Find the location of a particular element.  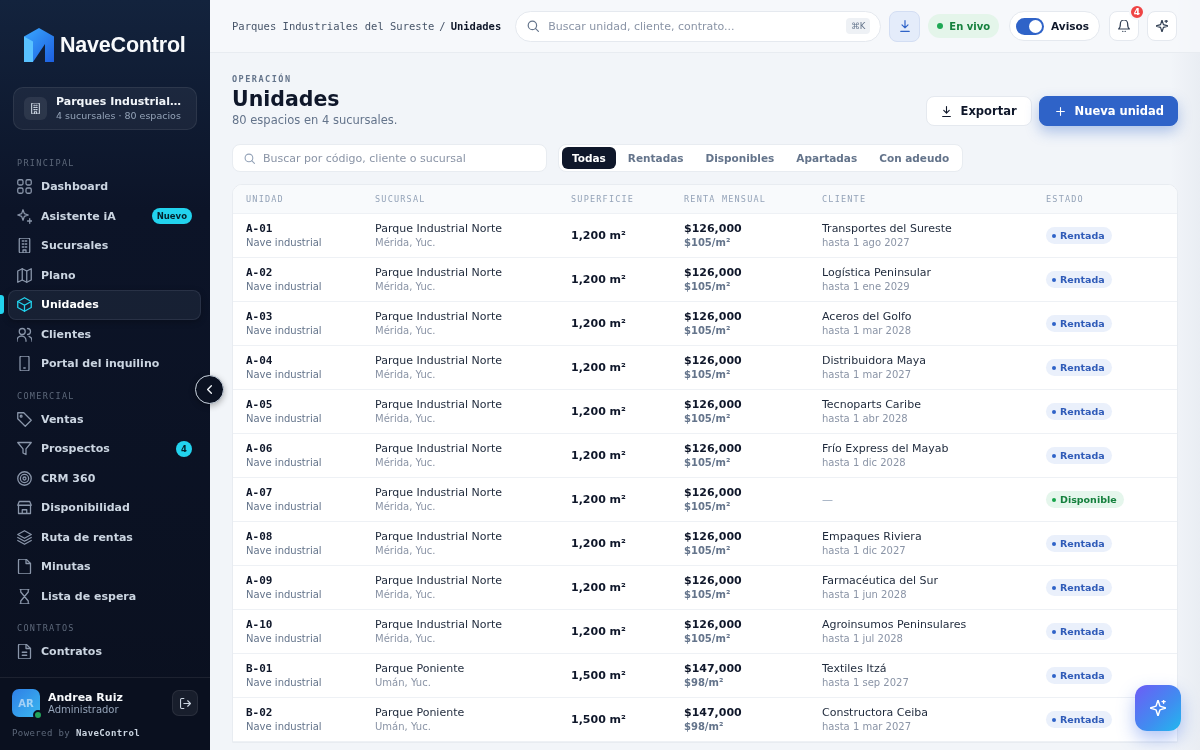

user-role: Administrador is located at coordinates (84, 709).